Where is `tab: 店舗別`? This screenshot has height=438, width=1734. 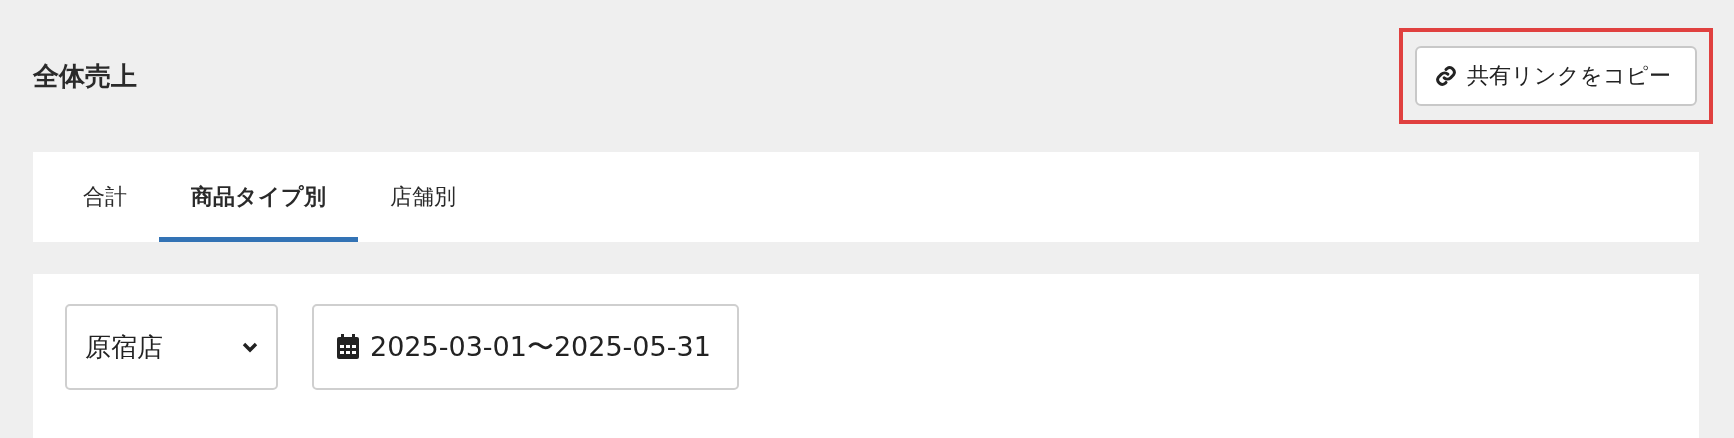 tab: 店舗別 is located at coordinates (423, 197).